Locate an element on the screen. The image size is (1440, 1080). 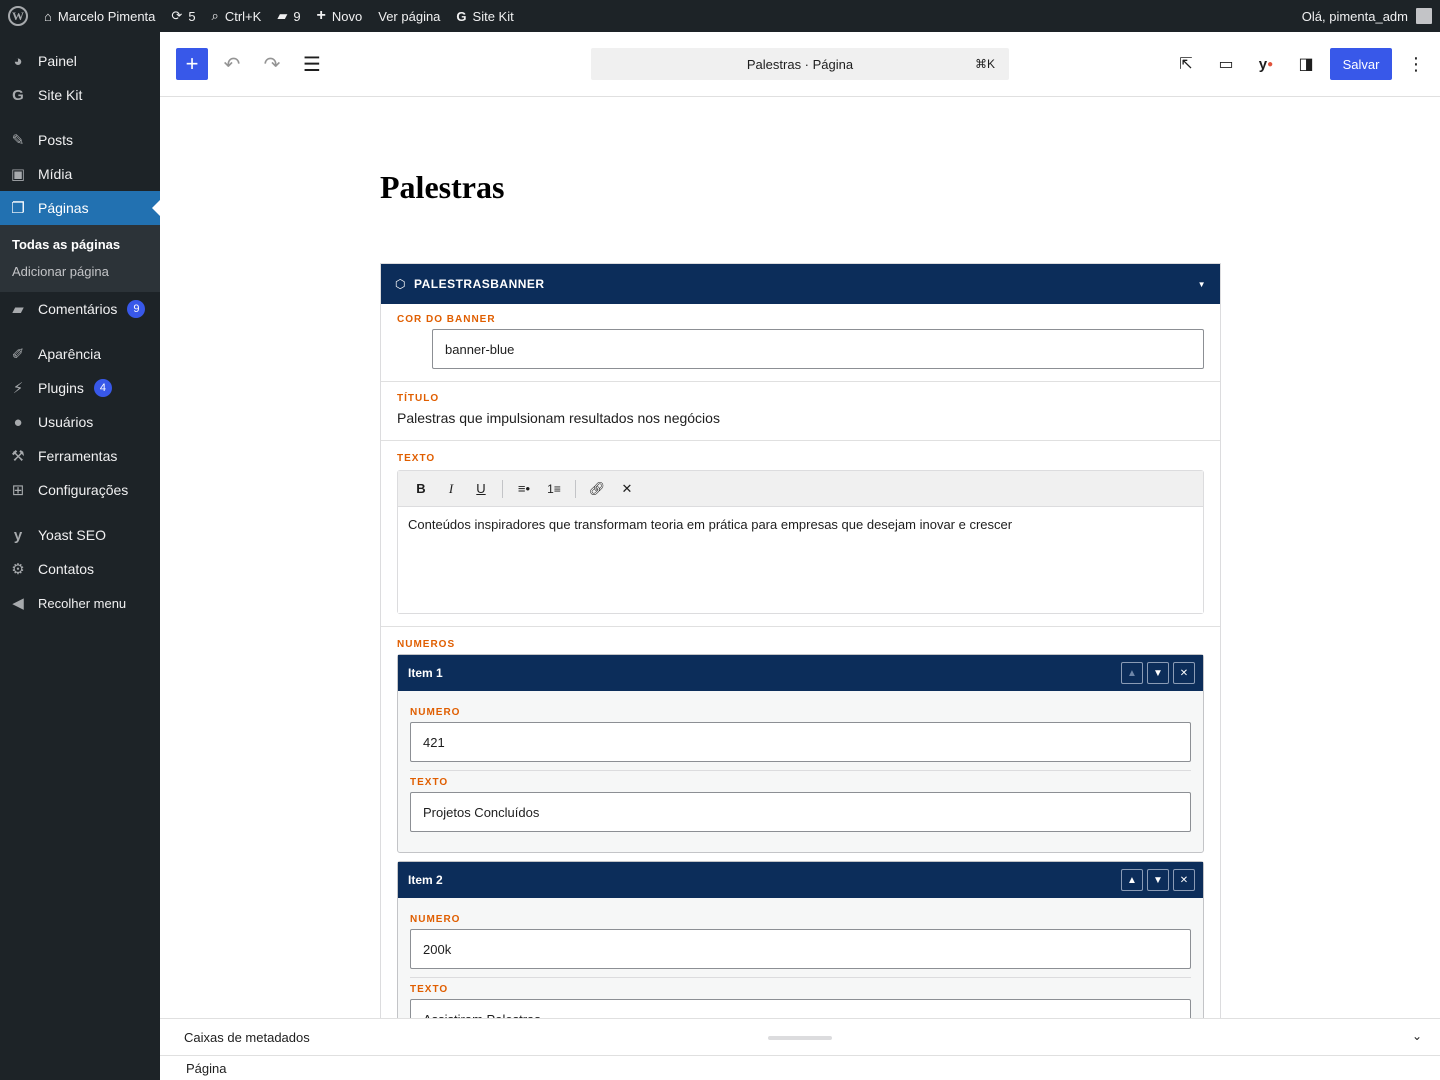
repeater-item-header: Item 1 ▲ ▼ ✕ is located at coordinates (800, 673).